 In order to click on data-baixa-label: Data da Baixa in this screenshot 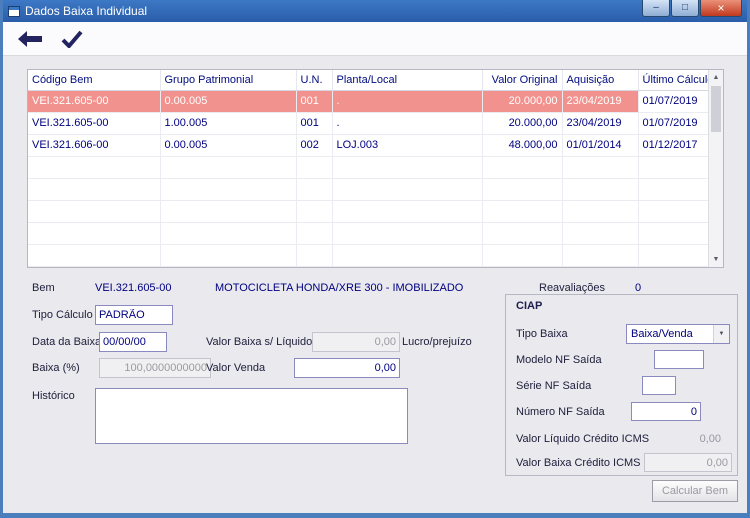, I will do `click(67, 342)`.